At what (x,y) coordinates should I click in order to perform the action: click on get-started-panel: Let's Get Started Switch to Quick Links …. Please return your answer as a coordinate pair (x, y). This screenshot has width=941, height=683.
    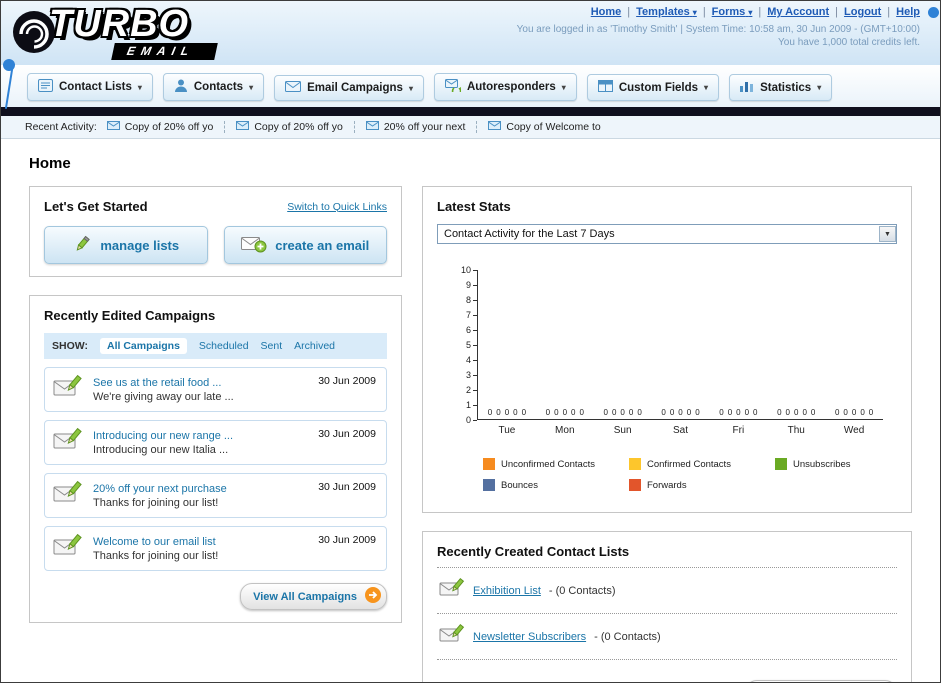
    Looking at the image, I should click on (215, 231).